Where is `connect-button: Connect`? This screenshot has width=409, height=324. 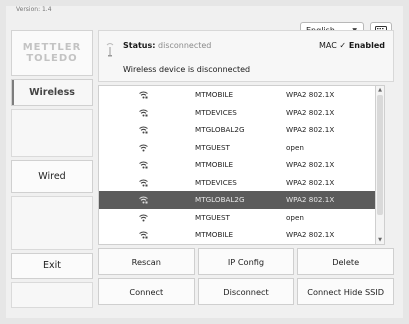
connect-button: Connect is located at coordinates (146, 291).